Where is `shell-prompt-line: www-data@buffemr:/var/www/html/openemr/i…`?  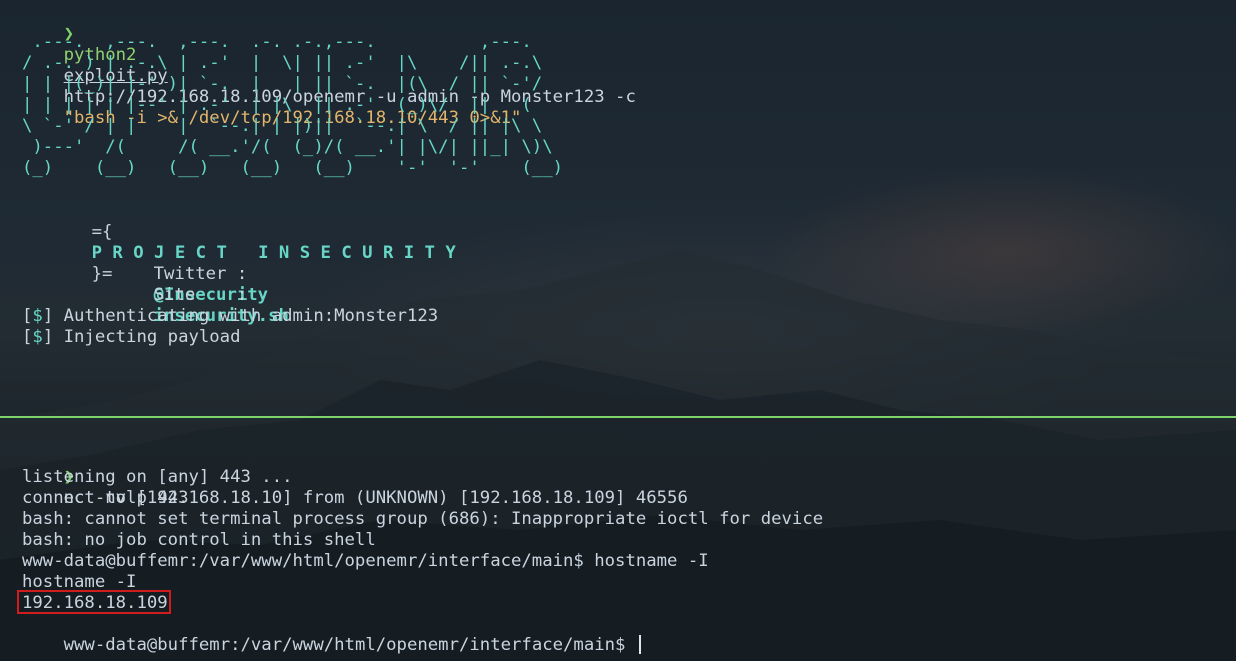
shell-prompt-line: www-data@buffemr:/var/www/html/openemr/i… is located at coordinates (331, 634).